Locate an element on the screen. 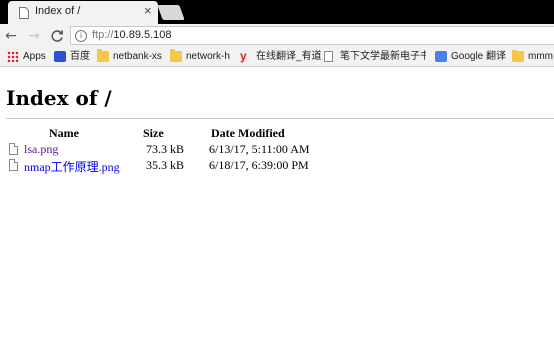 The height and width of the screenshot is (342, 554). table-row: nmap工作原理.png 35.3 kB 6/18/17, 6:39:00 PM is located at coordinates (277, 166).